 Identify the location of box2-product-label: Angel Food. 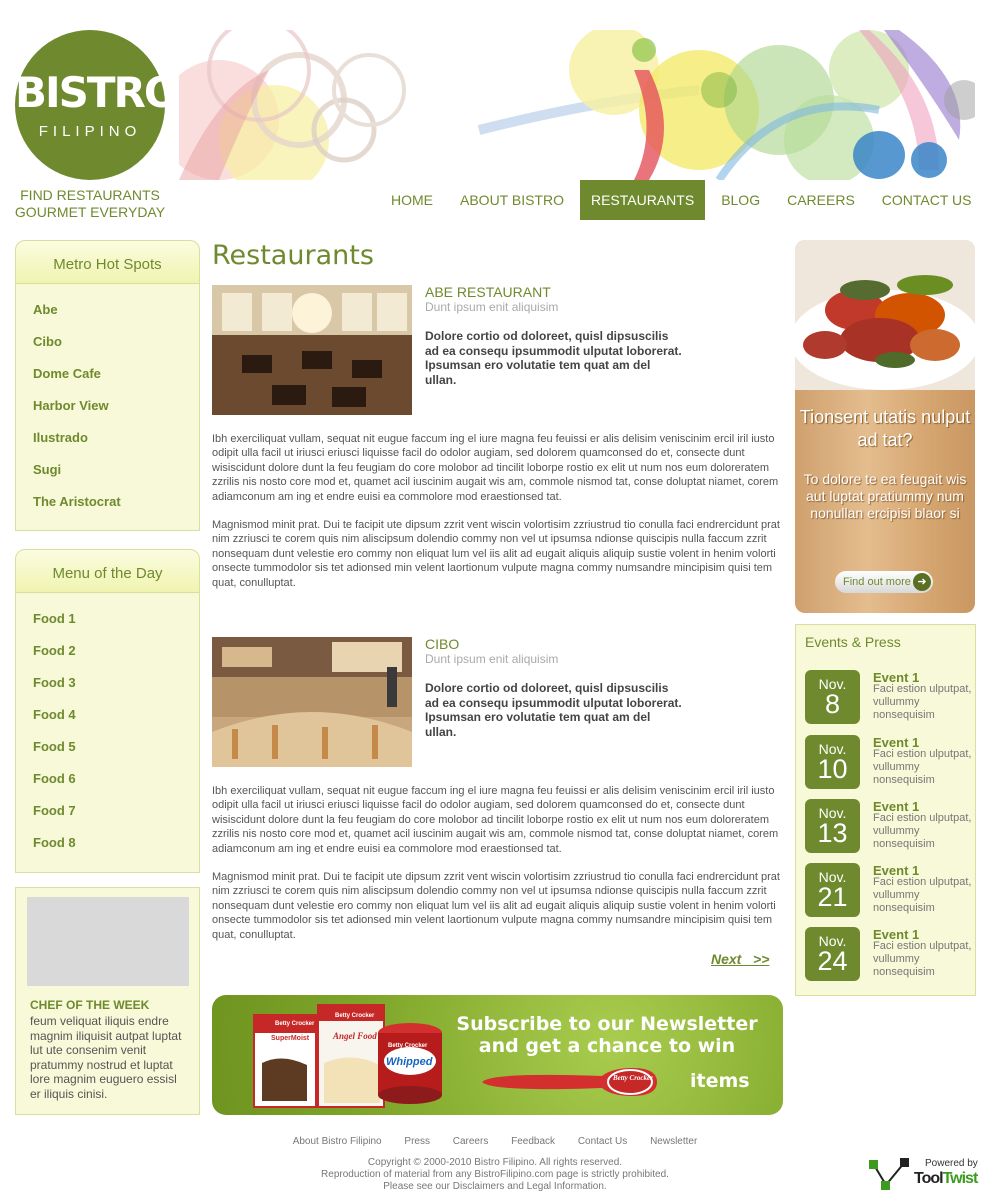
(354, 1036).